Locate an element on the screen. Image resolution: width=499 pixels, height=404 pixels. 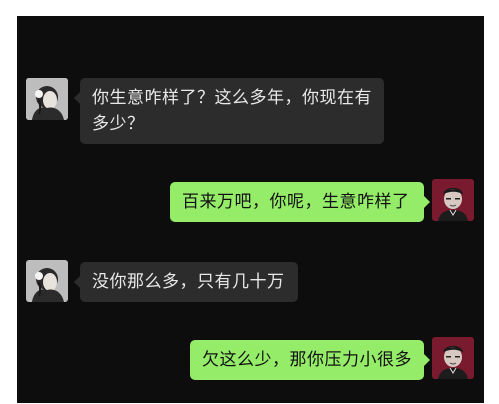
message-text: 你生意咋样了？这么多年，你现在有多少？ is located at coordinates (232, 111).